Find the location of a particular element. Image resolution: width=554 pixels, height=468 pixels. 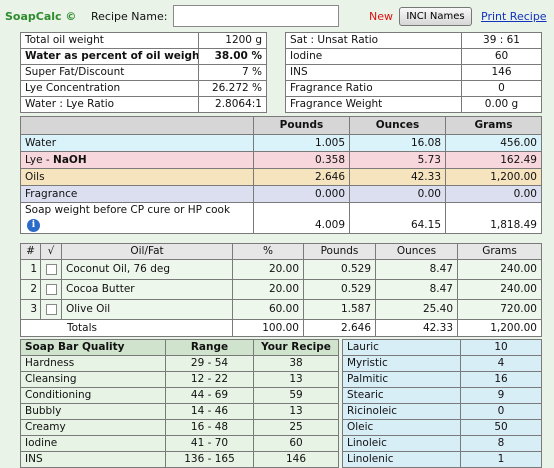

info-icon: i is located at coordinates (33, 225).